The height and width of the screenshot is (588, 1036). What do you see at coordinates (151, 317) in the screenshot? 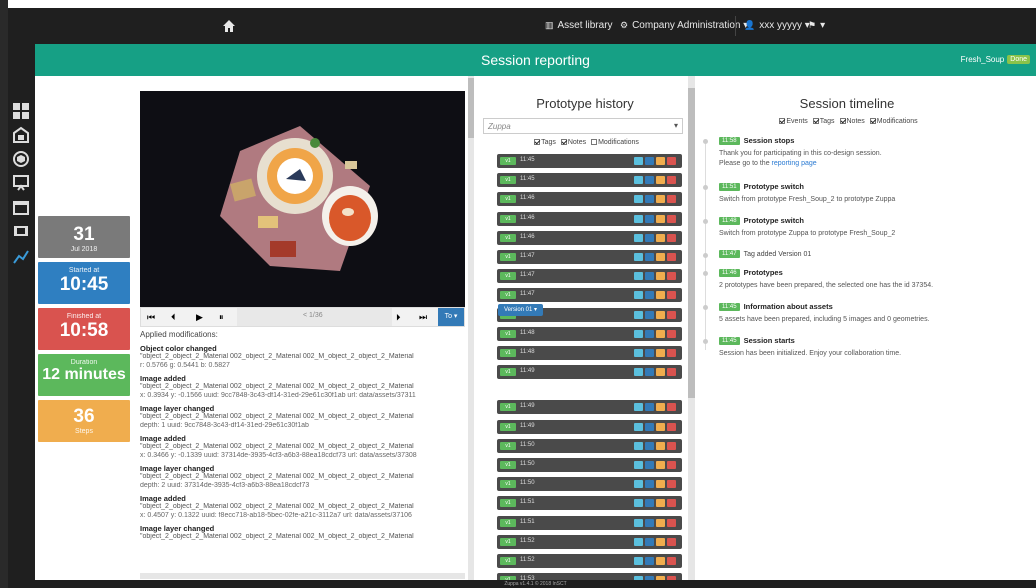
I see `first-step-button: ⏮` at bounding box center [151, 317].